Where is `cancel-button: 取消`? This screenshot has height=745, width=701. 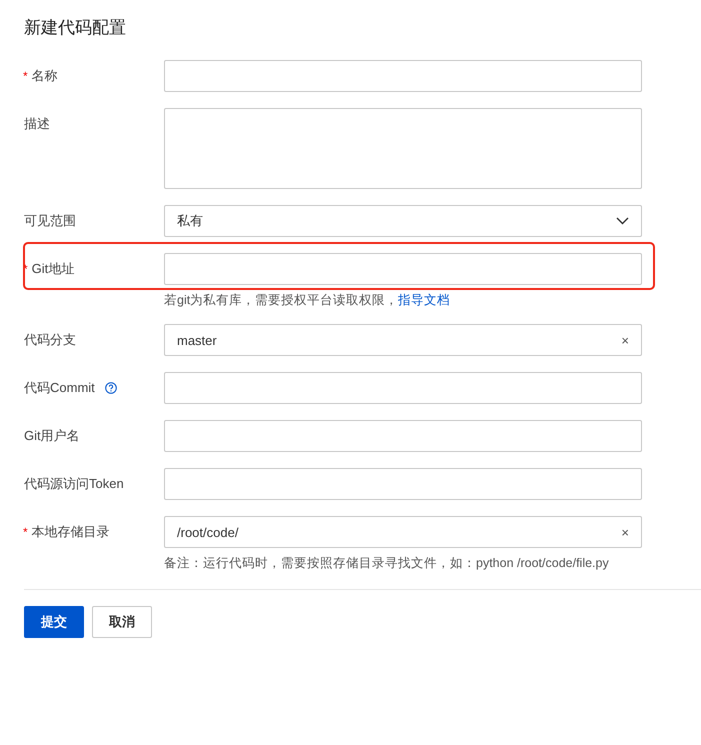 cancel-button: 取消 is located at coordinates (122, 622).